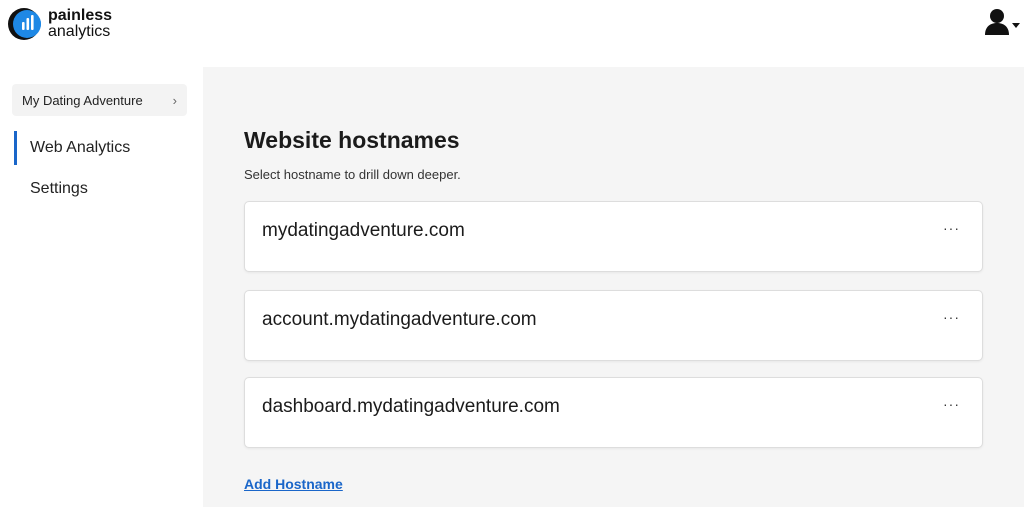 This screenshot has width=1024, height=507. Describe the element at coordinates (293, 484) in the screenshot. I see `add-hostname-link: Add Hostname` at that location.